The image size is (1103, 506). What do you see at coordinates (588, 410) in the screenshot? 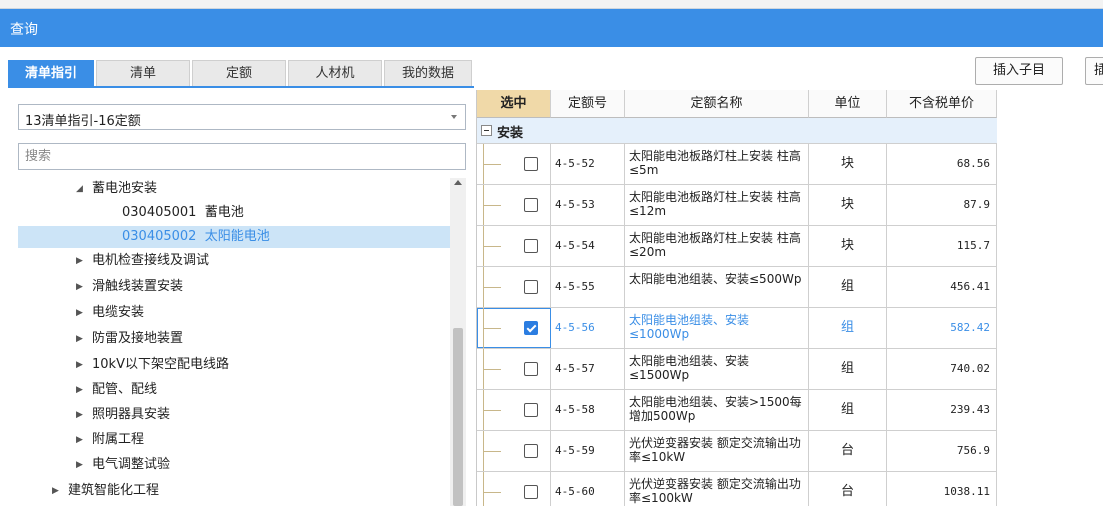
I see `quota-code: 4-5-58` at bounding box center [588, 410].